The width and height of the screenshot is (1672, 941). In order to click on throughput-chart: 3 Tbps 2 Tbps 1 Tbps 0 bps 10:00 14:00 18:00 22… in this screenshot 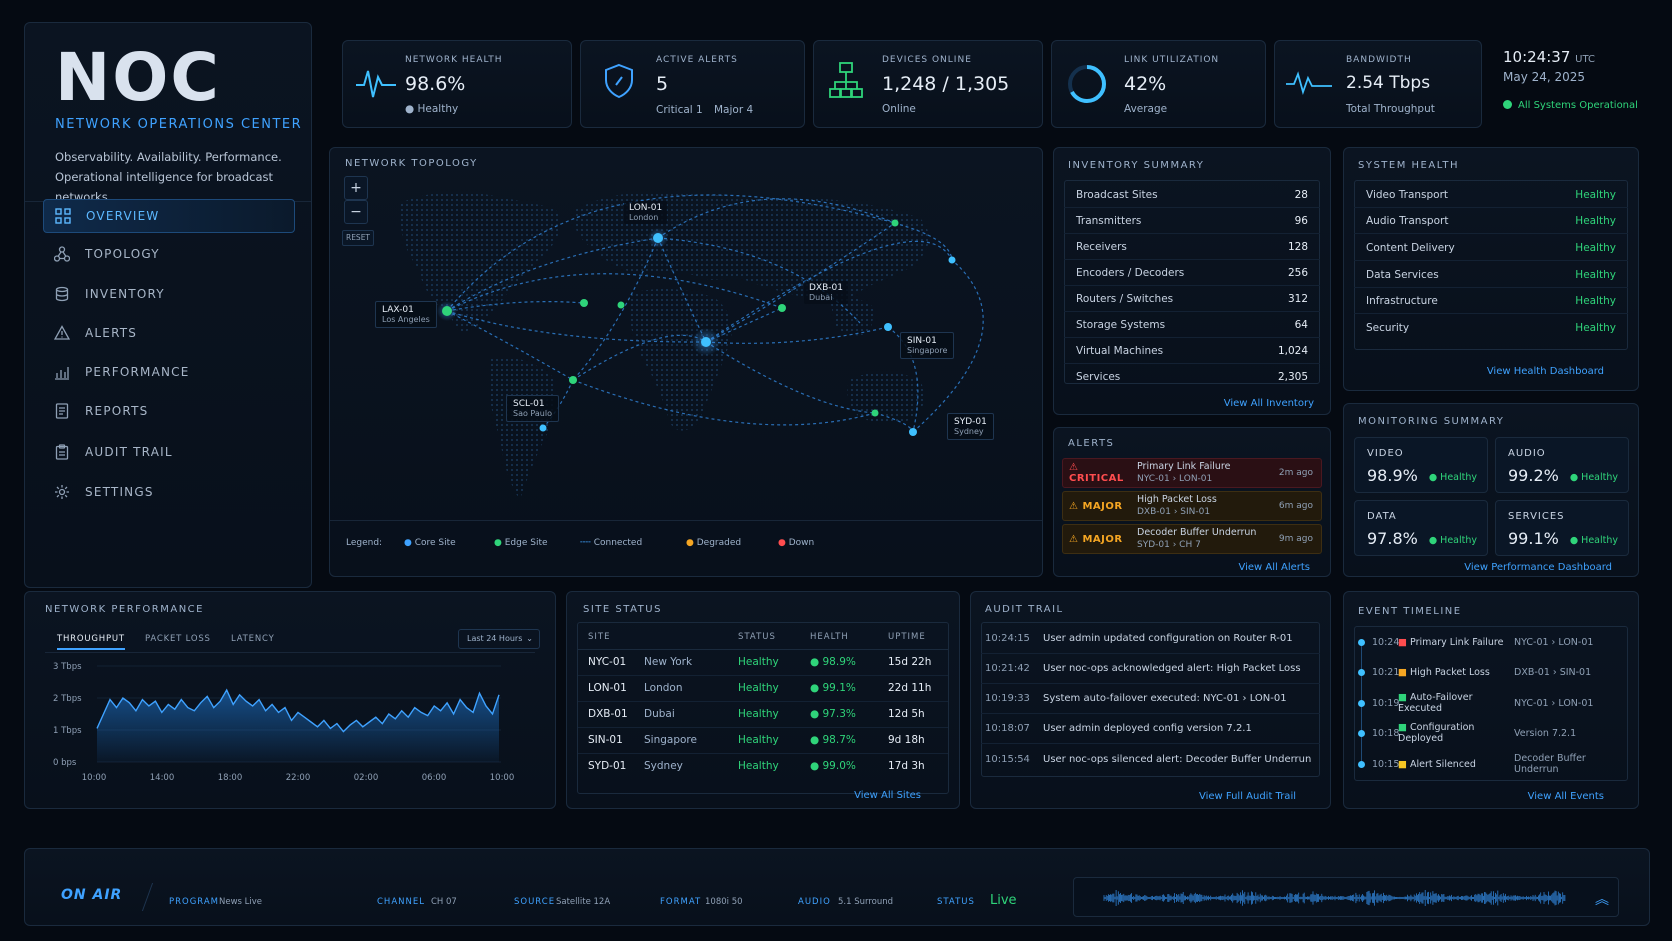, I will do `click(291, 730)`.